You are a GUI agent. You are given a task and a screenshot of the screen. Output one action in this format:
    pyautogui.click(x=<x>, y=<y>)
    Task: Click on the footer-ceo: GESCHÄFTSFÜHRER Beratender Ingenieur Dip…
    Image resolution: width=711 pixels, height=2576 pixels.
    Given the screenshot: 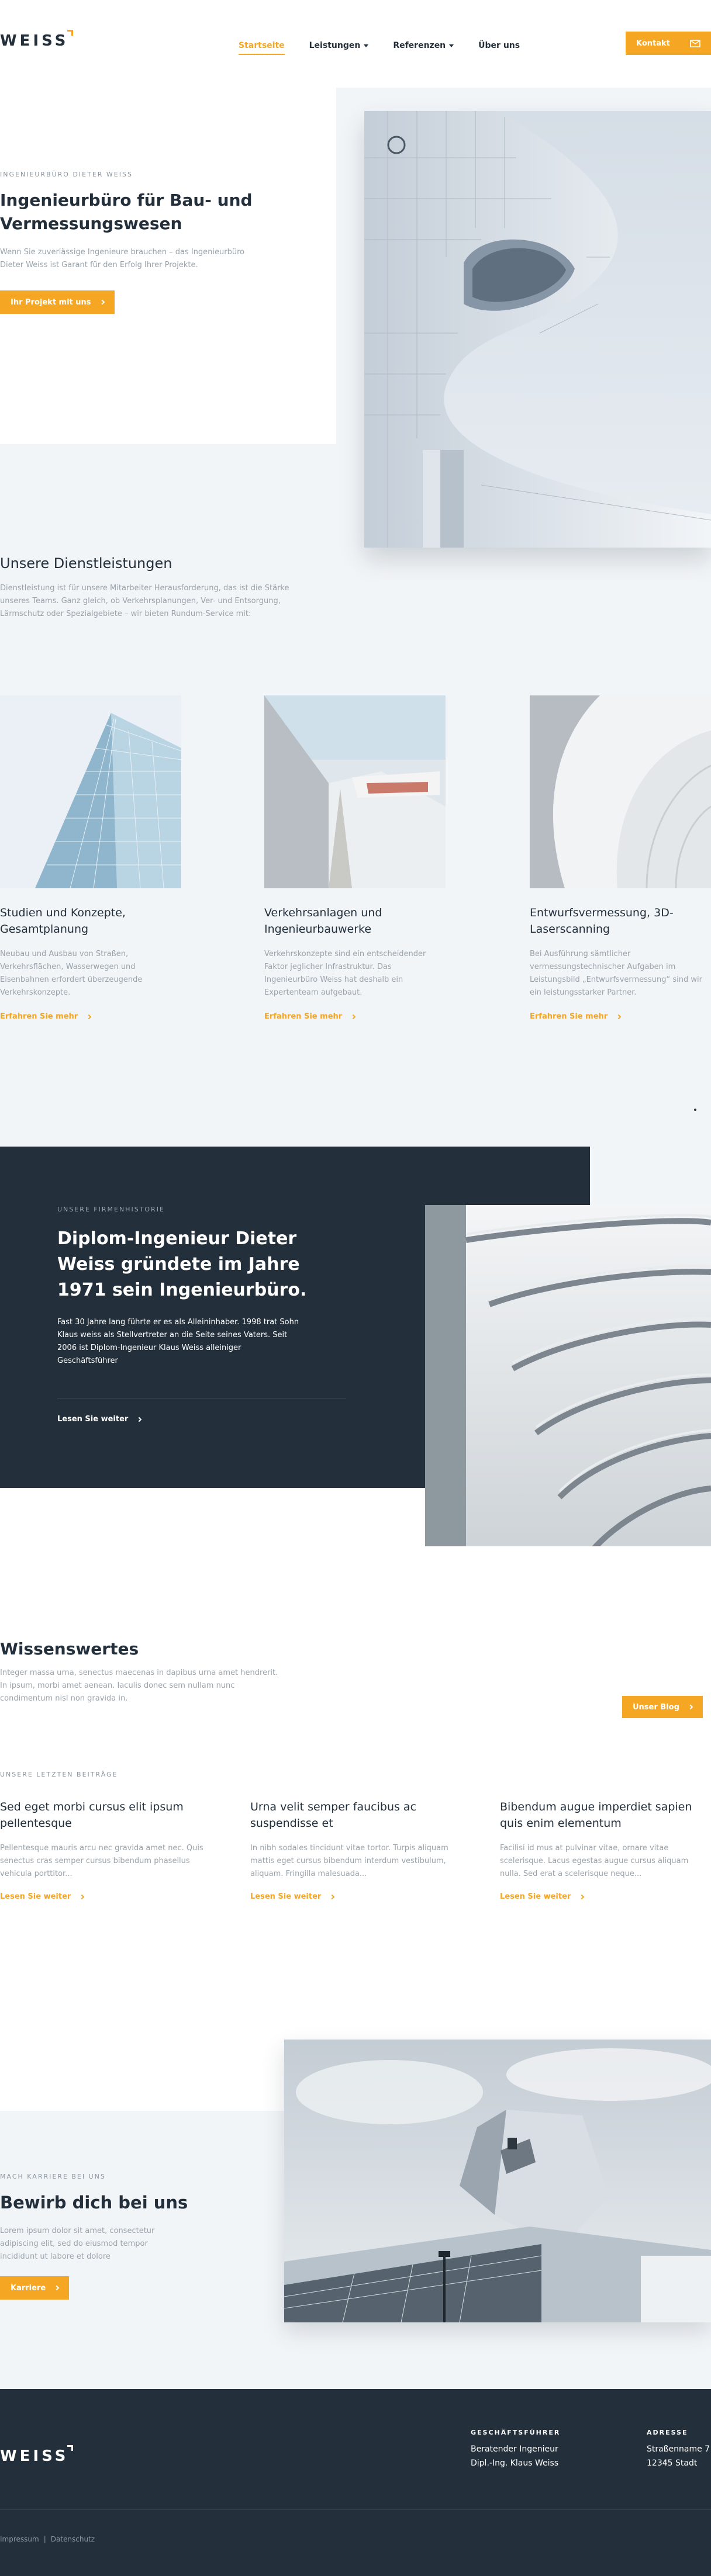 What is the action you would take?
    pyautogui.click(x=541, y=2449)
    